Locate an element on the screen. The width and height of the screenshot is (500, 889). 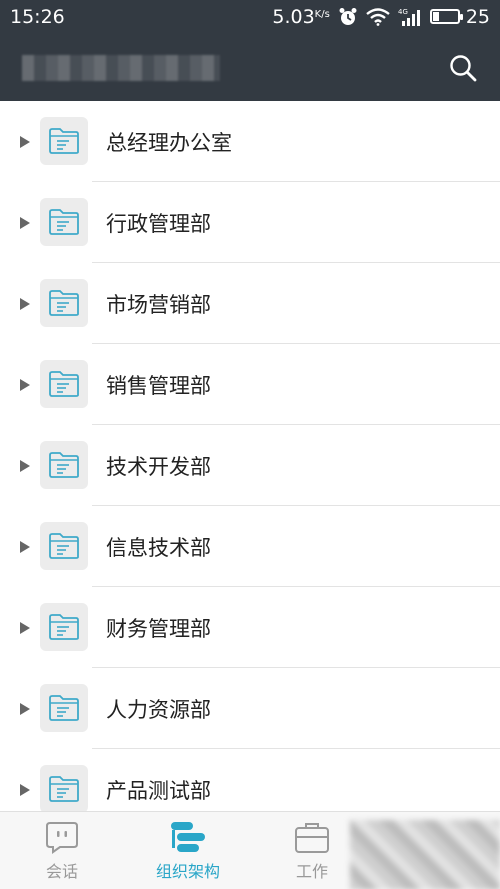
battery-icon is located at coordinates (446, 16).